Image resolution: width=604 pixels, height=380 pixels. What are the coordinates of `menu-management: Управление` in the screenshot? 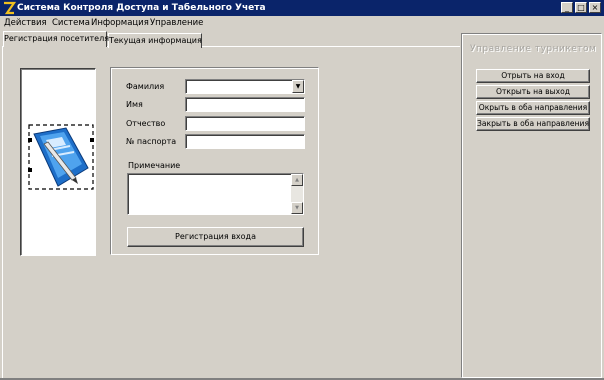 It's located at (176, 23).